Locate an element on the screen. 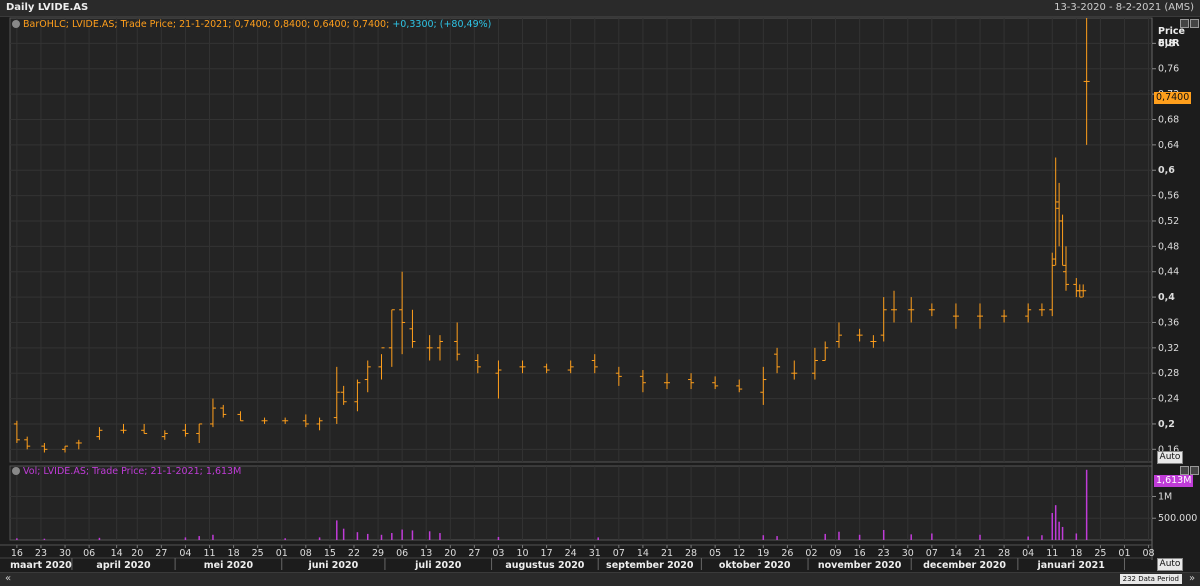 The width and height of the screenshot is (1200, 586). x-tick-label: 10 is located at coordinates (522, 553).